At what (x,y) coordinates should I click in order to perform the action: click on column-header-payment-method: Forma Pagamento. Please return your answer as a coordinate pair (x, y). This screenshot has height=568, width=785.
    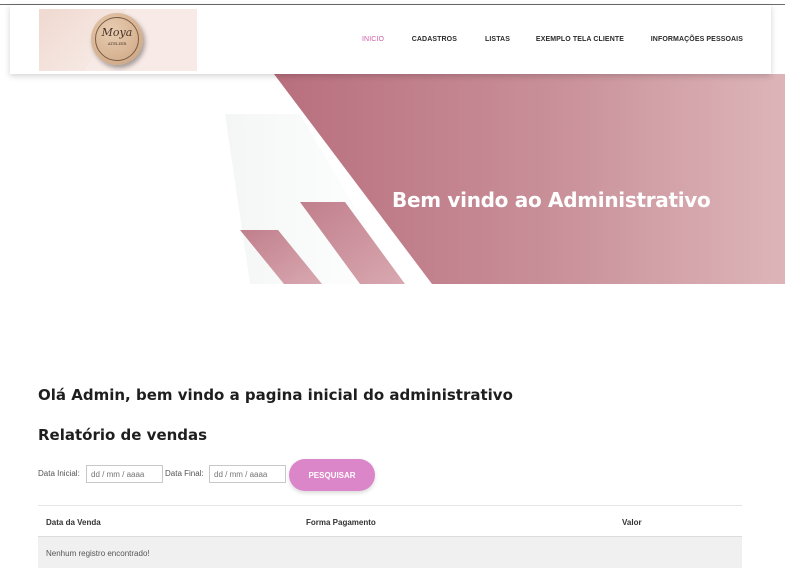
    Looking at the image, I should click on (341, 522).